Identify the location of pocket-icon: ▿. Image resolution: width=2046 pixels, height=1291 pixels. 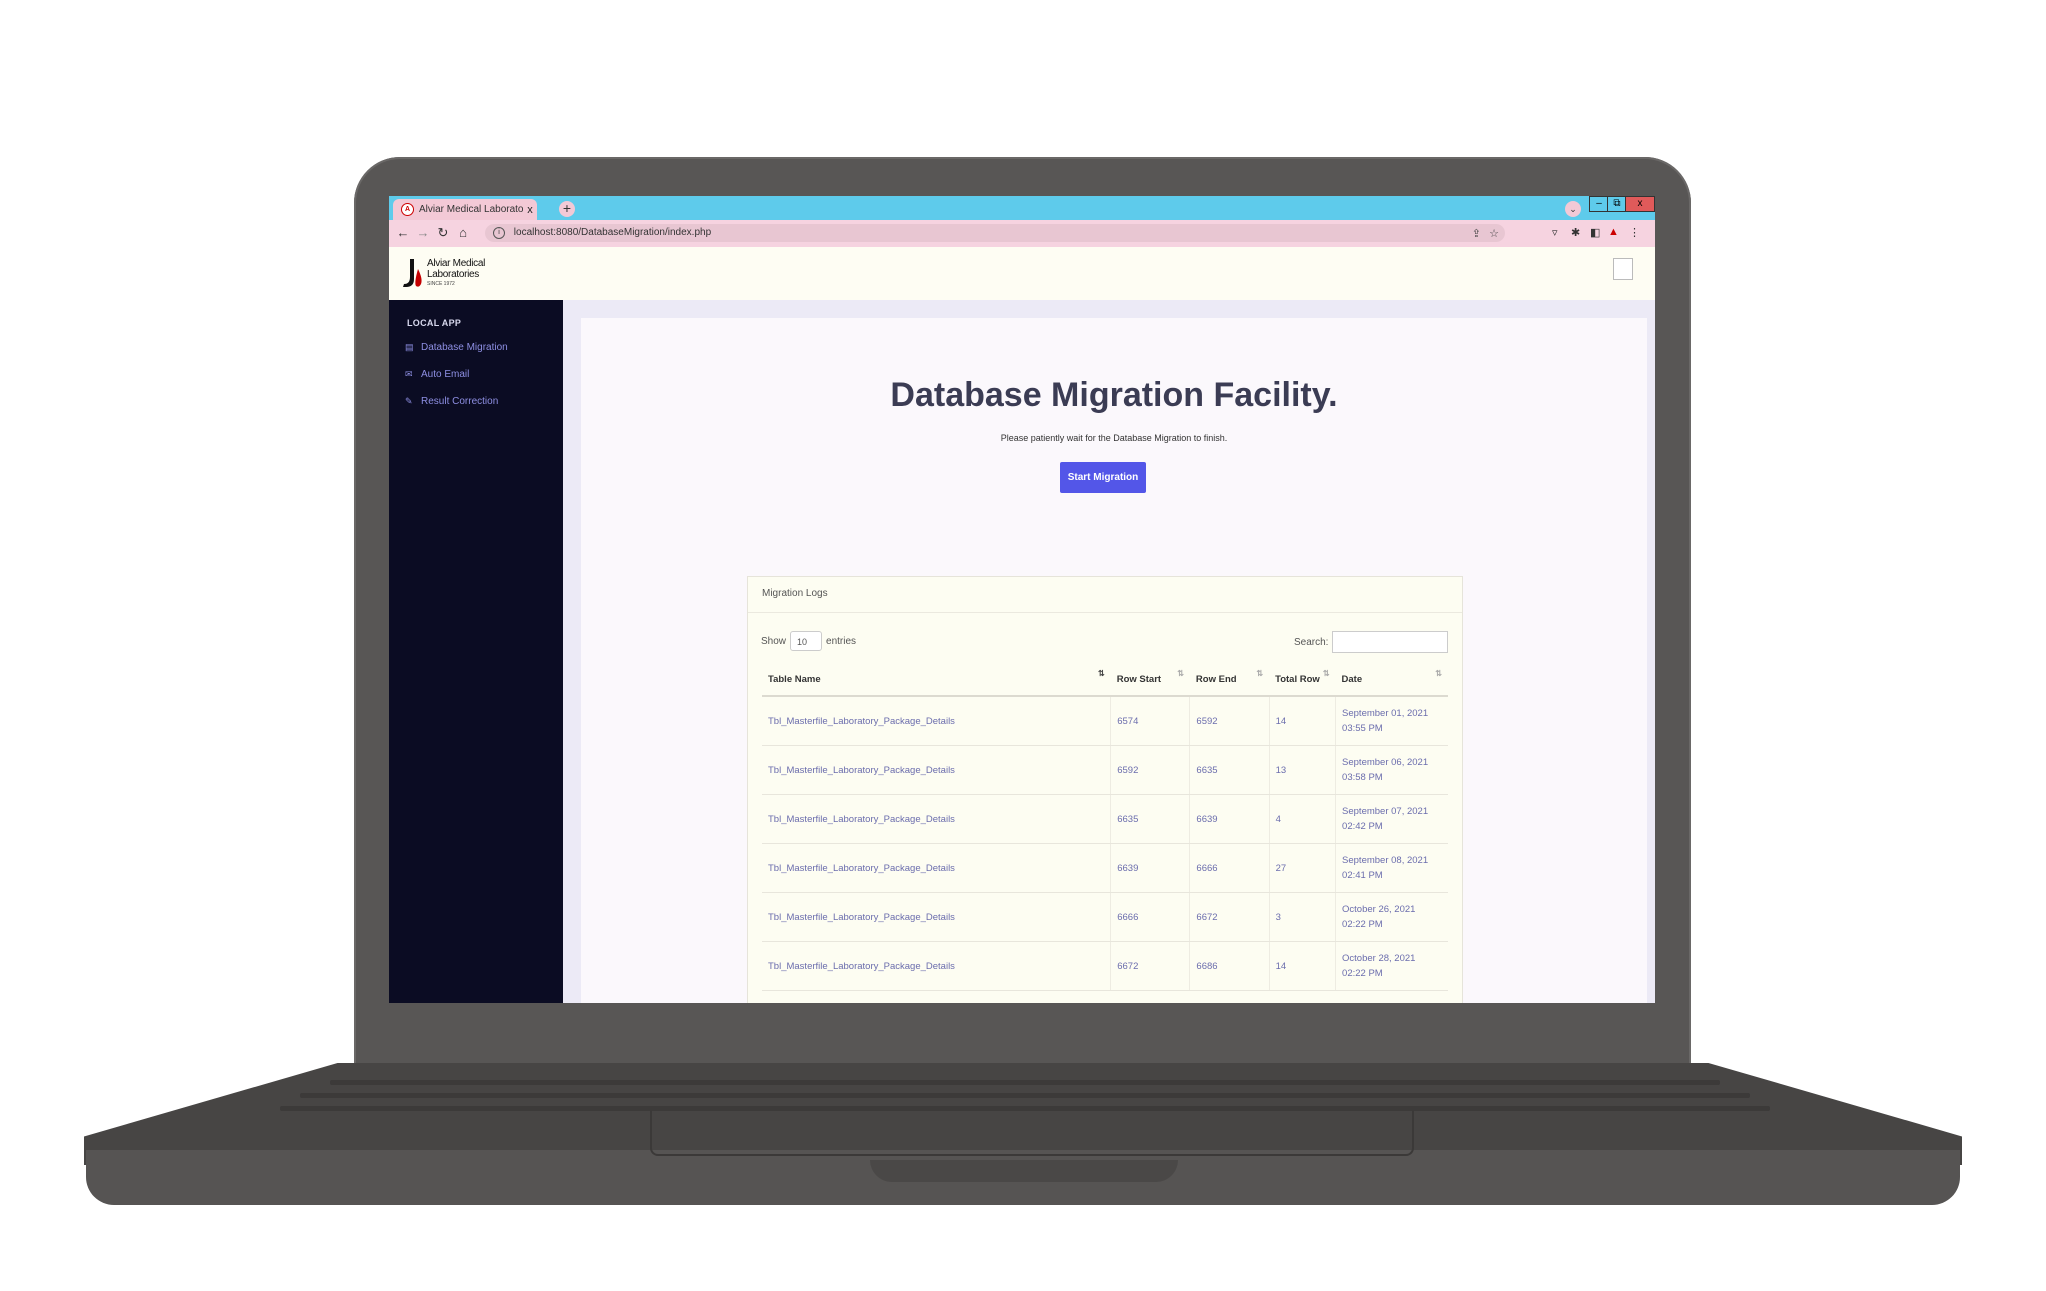
(1555, 232).